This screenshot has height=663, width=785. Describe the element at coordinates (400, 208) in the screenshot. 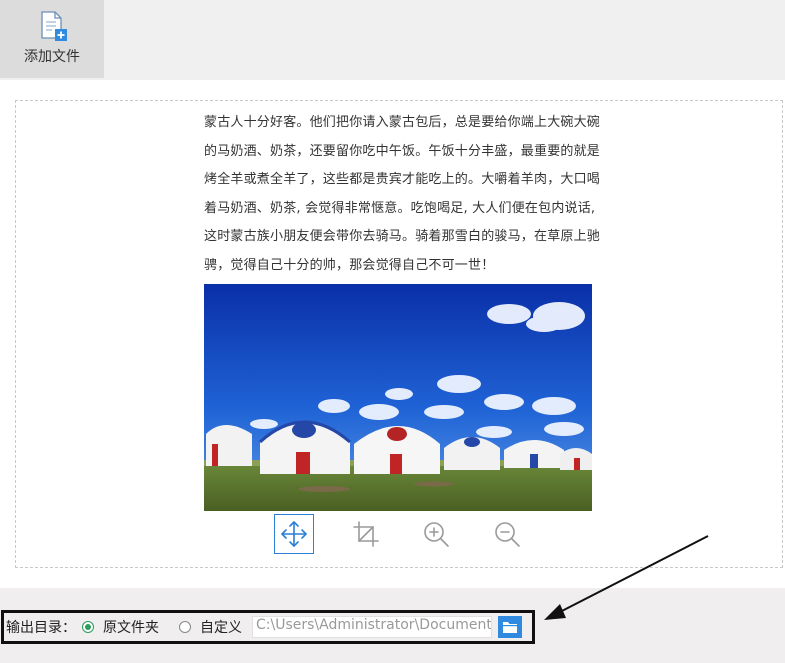

I see `text-line: 着马奶酒、奶茶, 会觉得非常惬意。吃饱喝足, 大人们便在包内说话,` at that location.